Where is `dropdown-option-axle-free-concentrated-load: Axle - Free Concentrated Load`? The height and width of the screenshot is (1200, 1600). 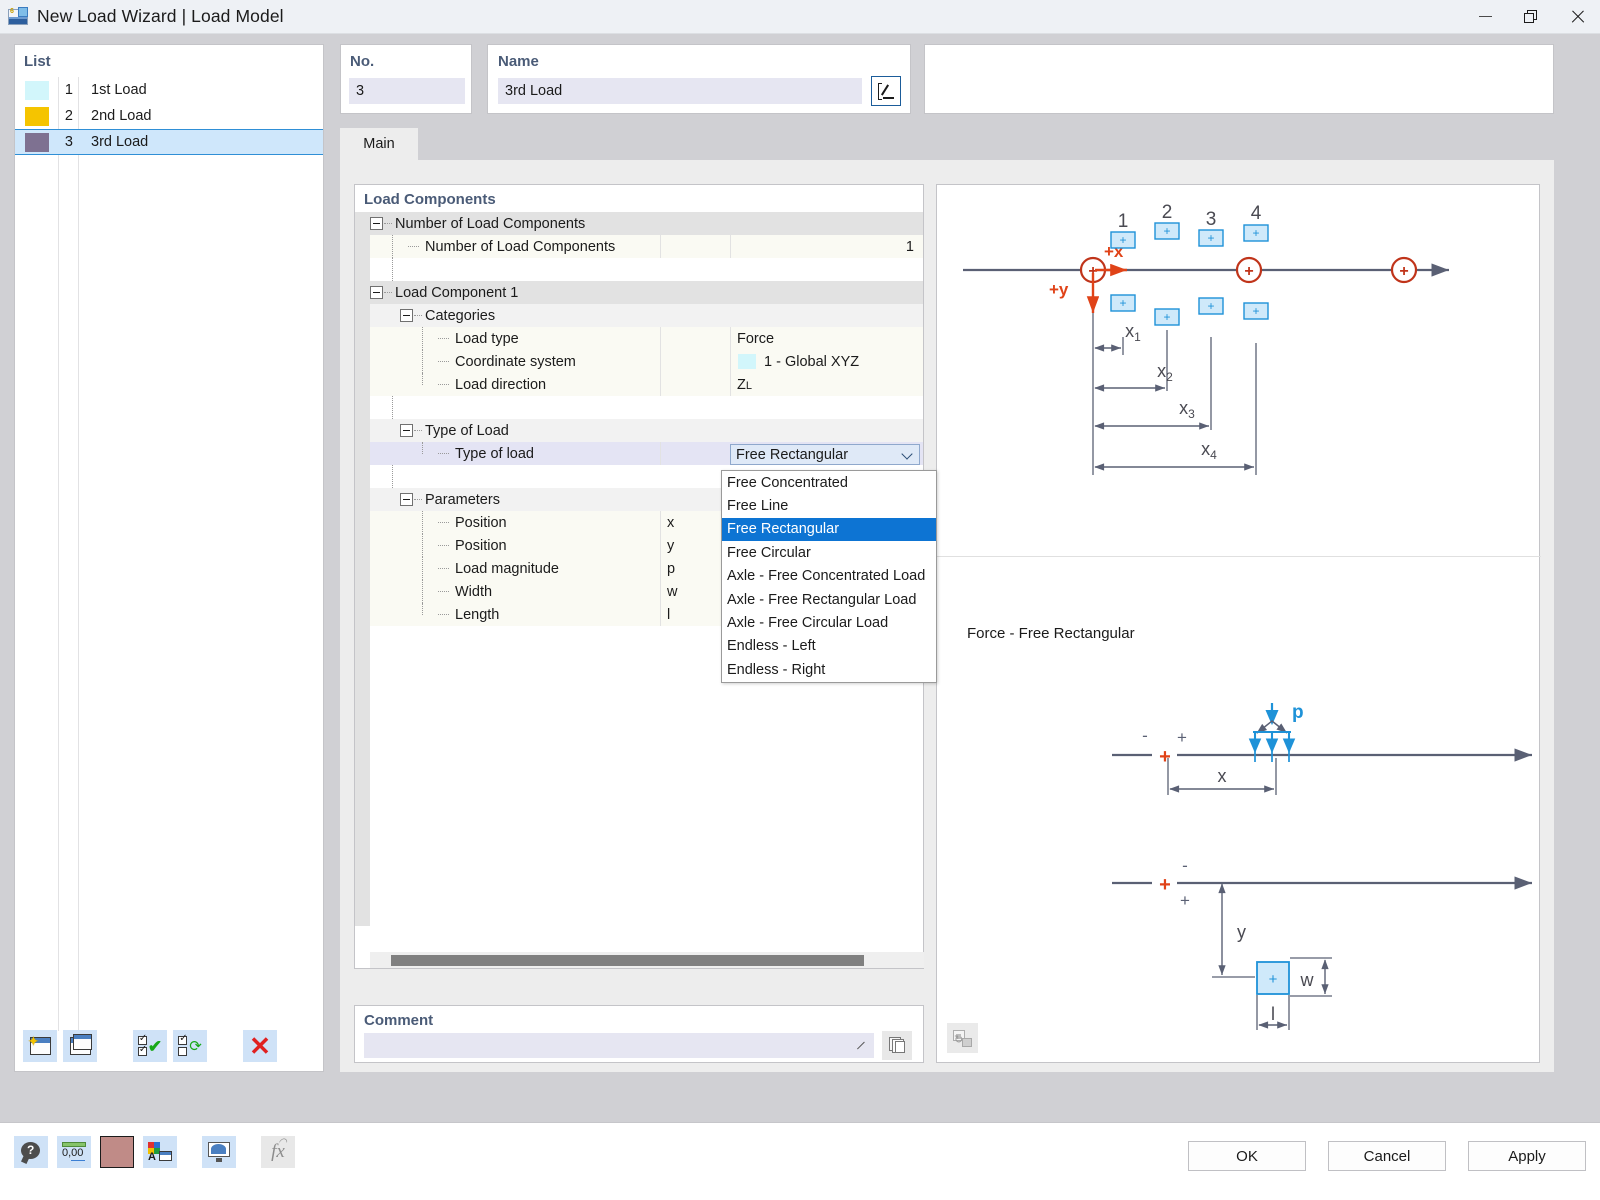 dropdown-option-axle-free-concentrated-load: Axle - Free Concentrated Load is located at coordinates (829, 576).